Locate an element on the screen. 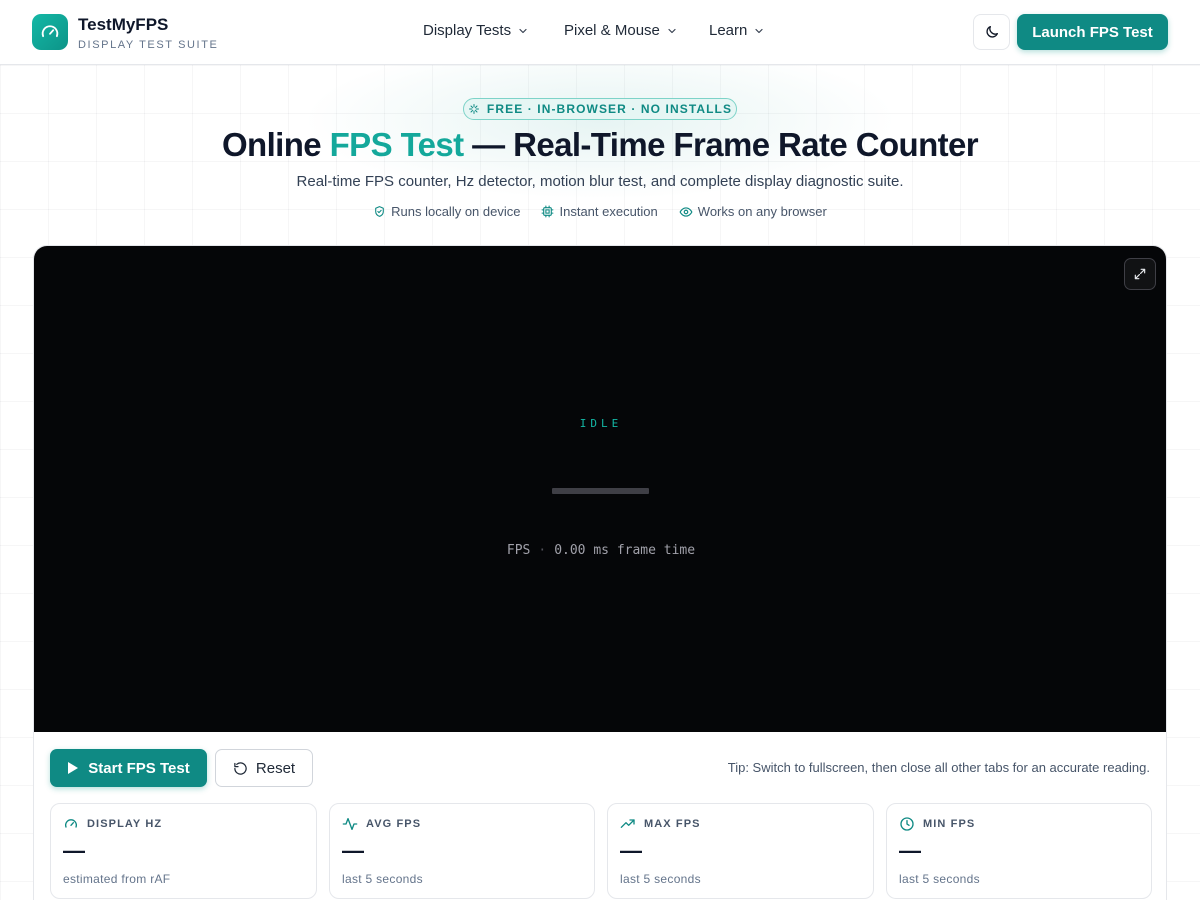 The height and width of the screenshot is (900, 1200). fps-unit: FPS is located at coordinates (518, 550).